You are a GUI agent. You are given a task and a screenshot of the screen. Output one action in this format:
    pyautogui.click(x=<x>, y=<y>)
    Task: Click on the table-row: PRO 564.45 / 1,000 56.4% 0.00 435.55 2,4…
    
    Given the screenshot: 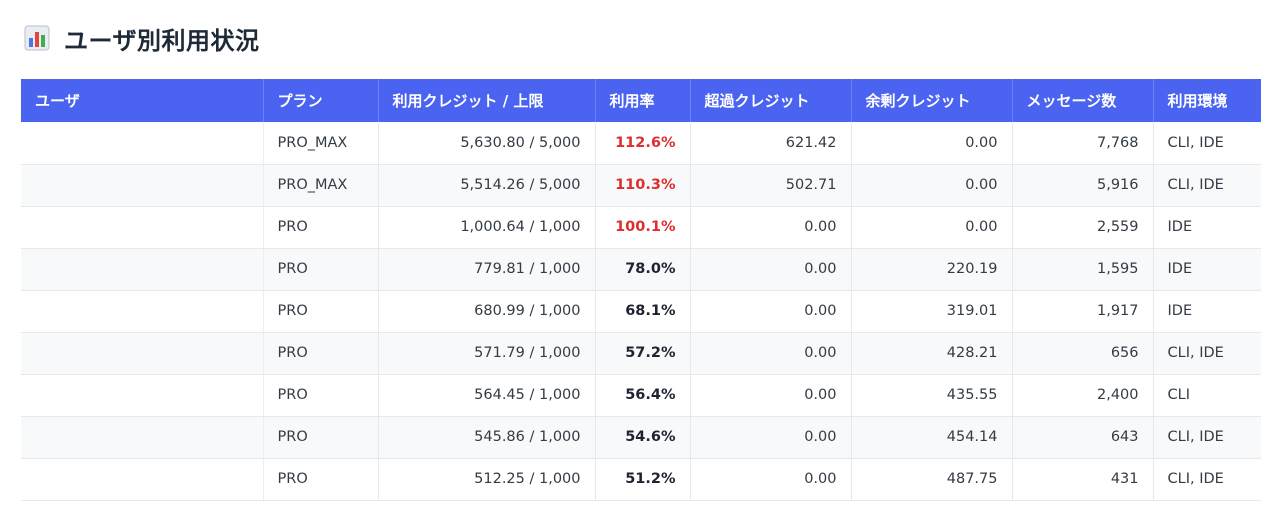 What is the action you would take?
    pyautogui.click(x=641, y=395)
    